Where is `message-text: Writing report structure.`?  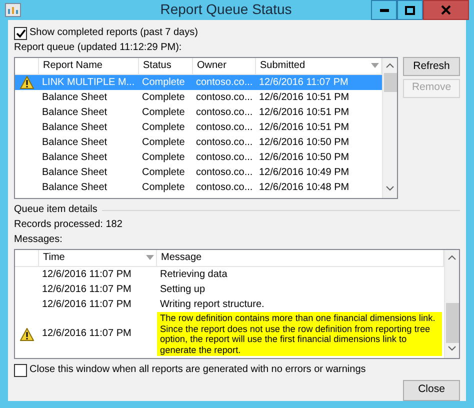 message-text: Writing report structure. is located at coordinates (212, 305).